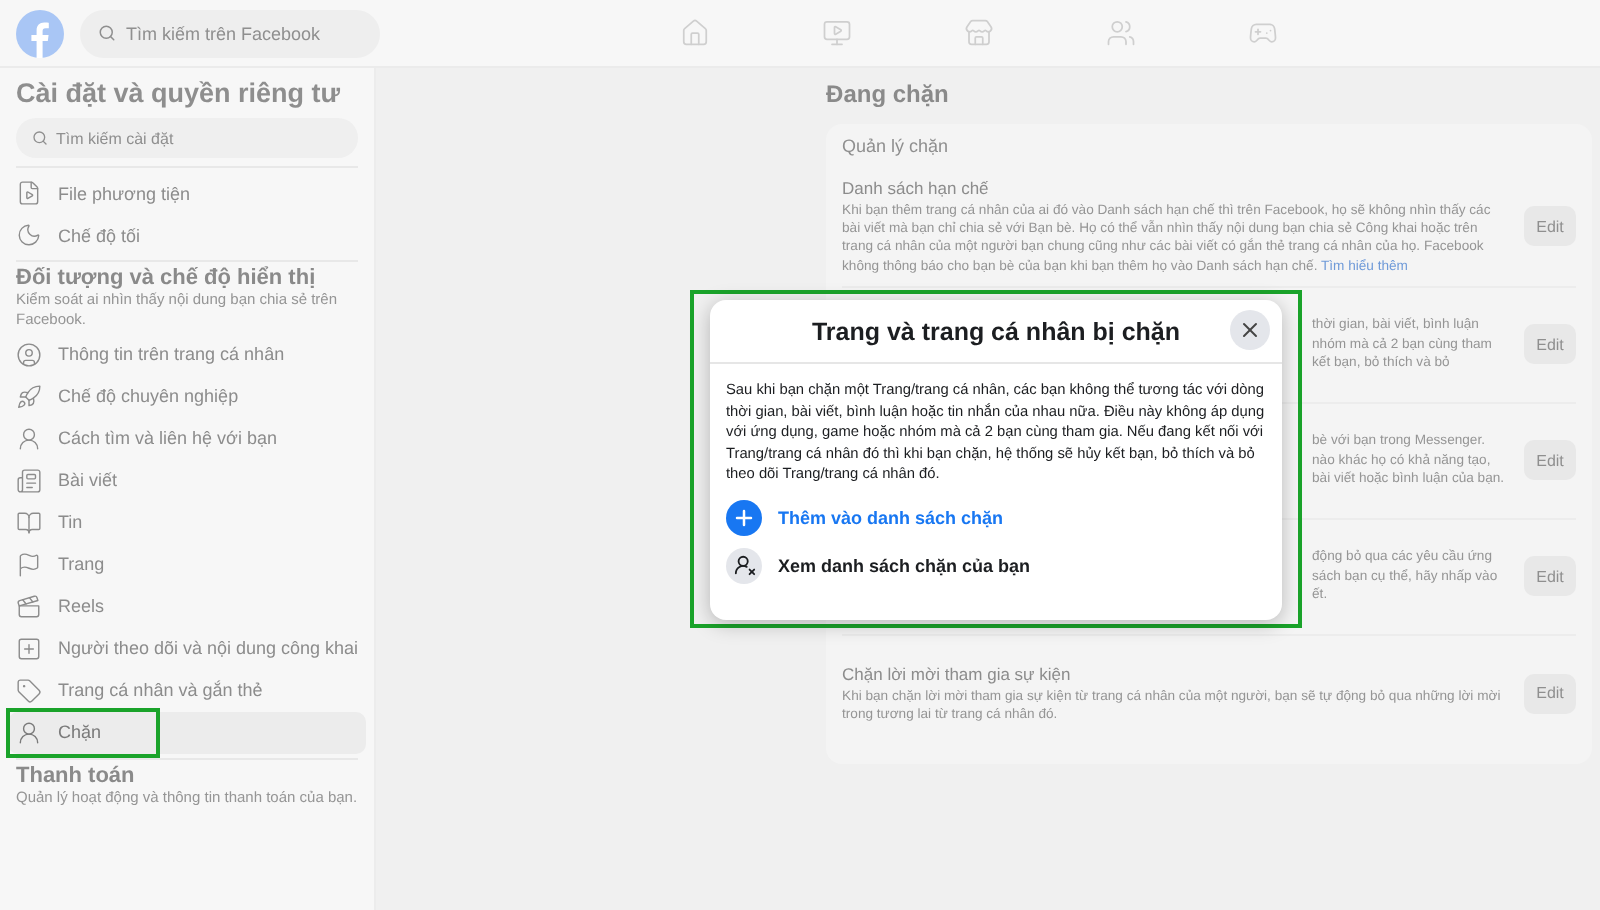  I want to click on home-icon, so click(695, 33).